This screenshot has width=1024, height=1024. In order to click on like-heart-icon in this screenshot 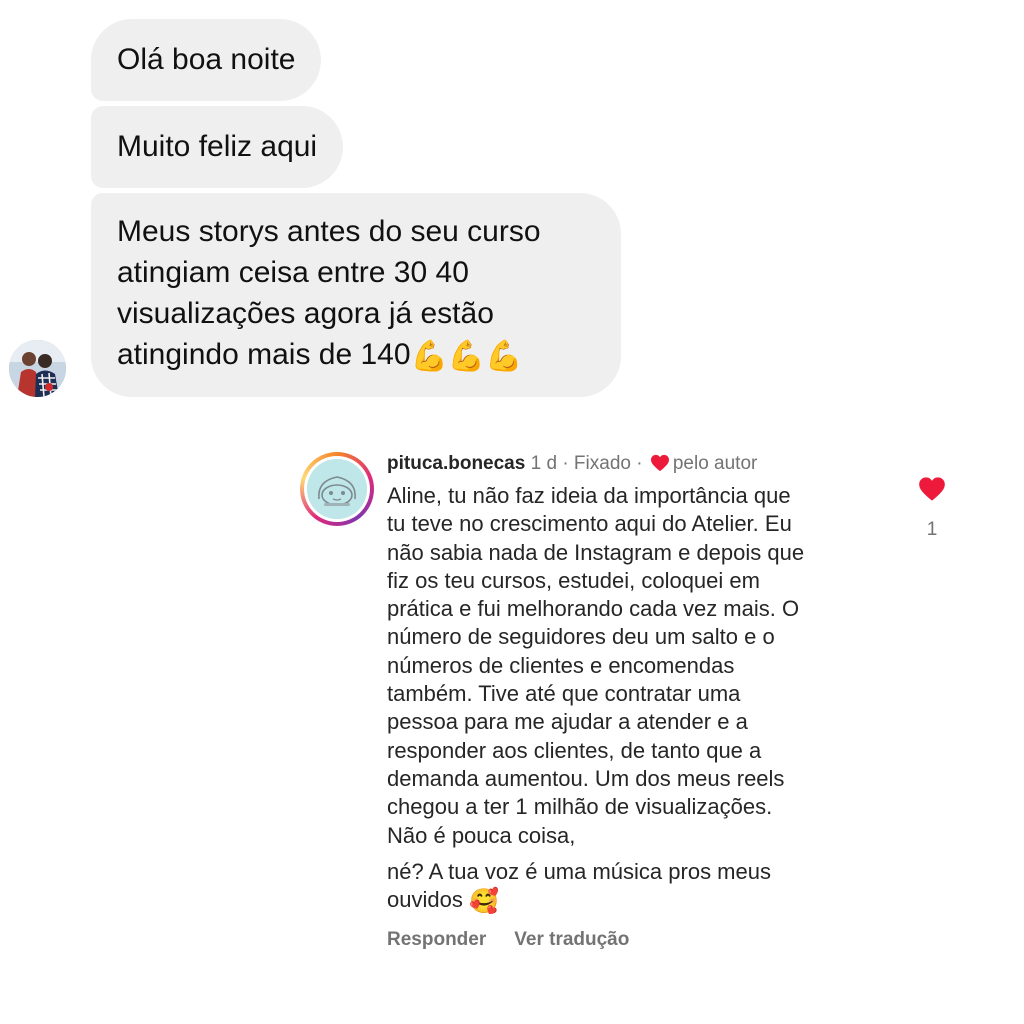, I will do `click(932, 489)`.